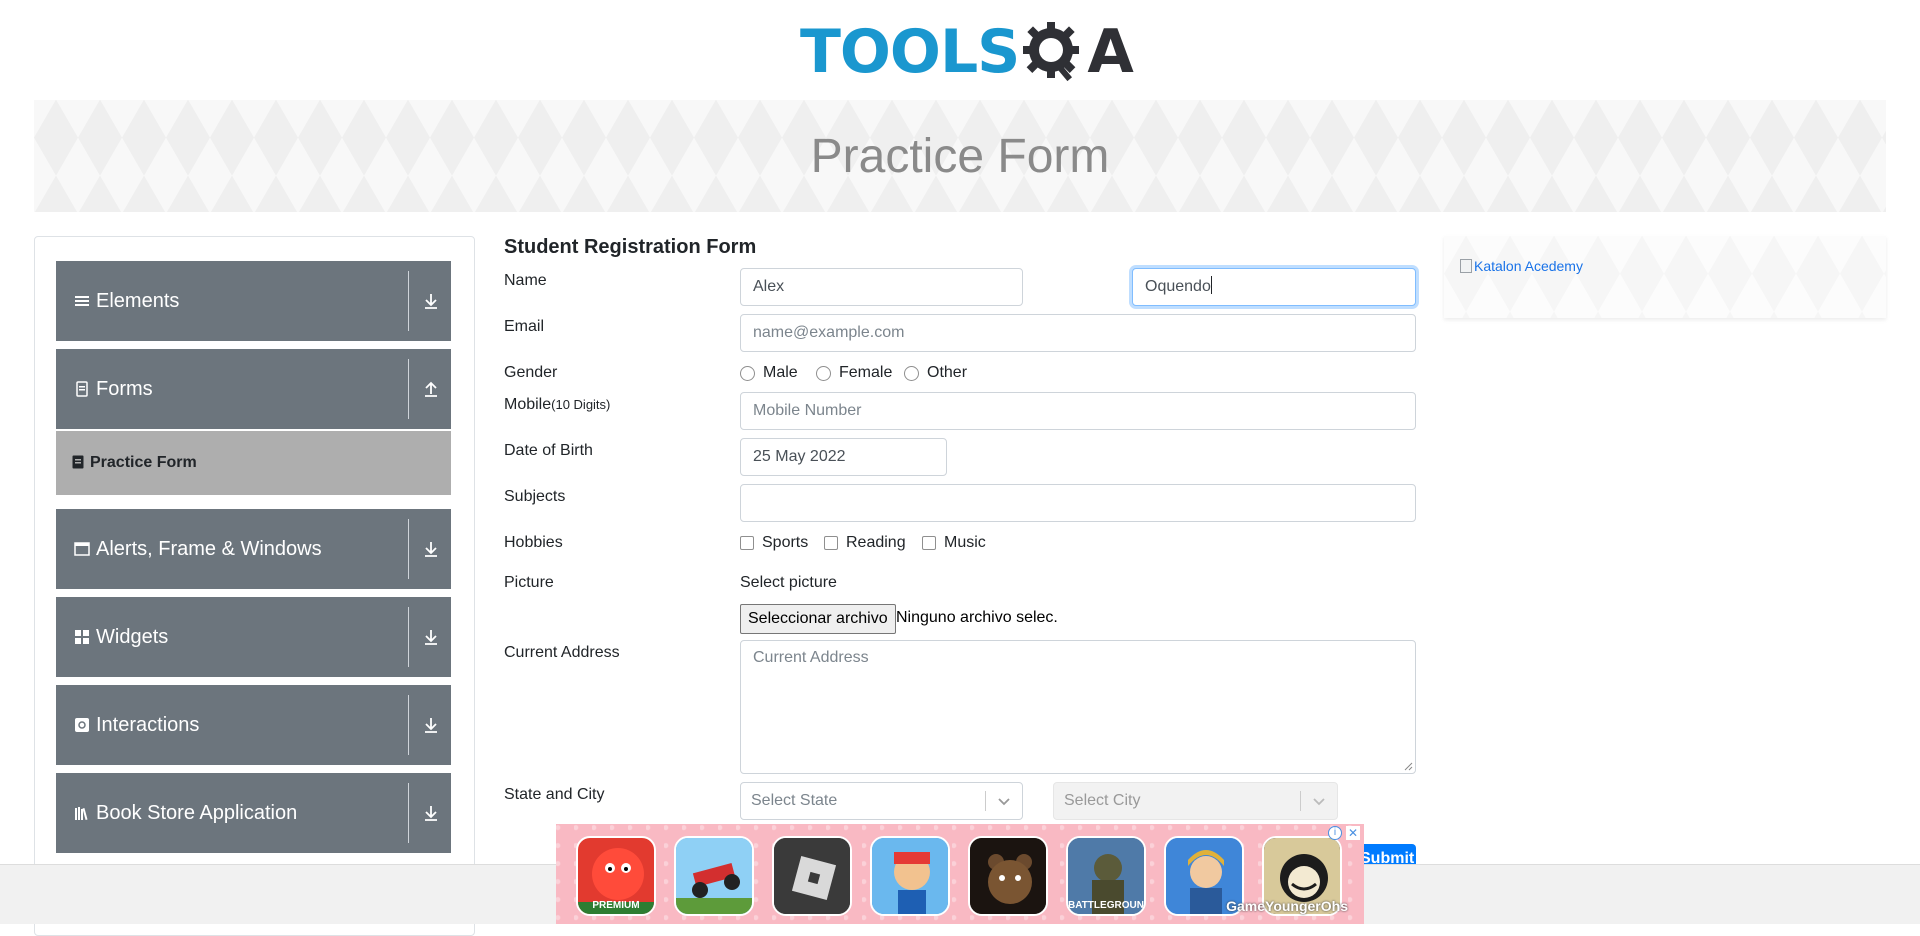  I want to click on page-banner: Practice Form, so click(960, 156).